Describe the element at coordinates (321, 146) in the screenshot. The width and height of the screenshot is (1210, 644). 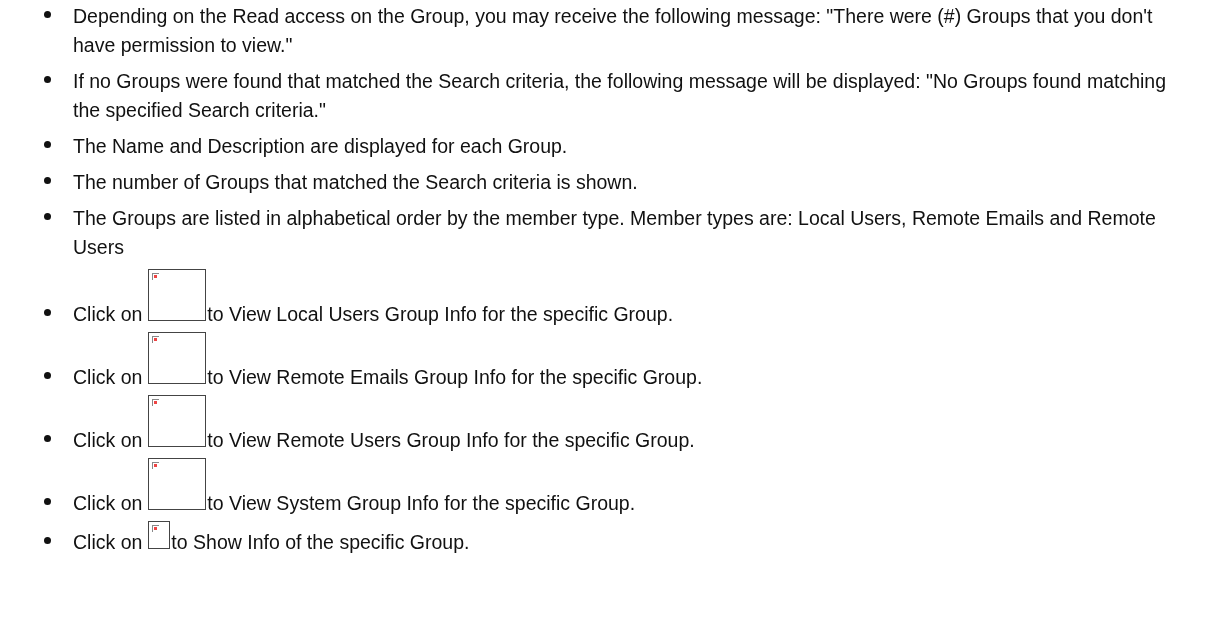
I see `bullet-text: The Name and Description are displayed for each Group.` at that location.